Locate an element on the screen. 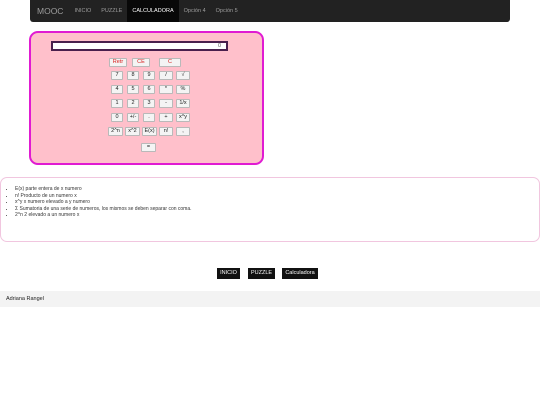  key-button: / is located at coordinates (166, 75).